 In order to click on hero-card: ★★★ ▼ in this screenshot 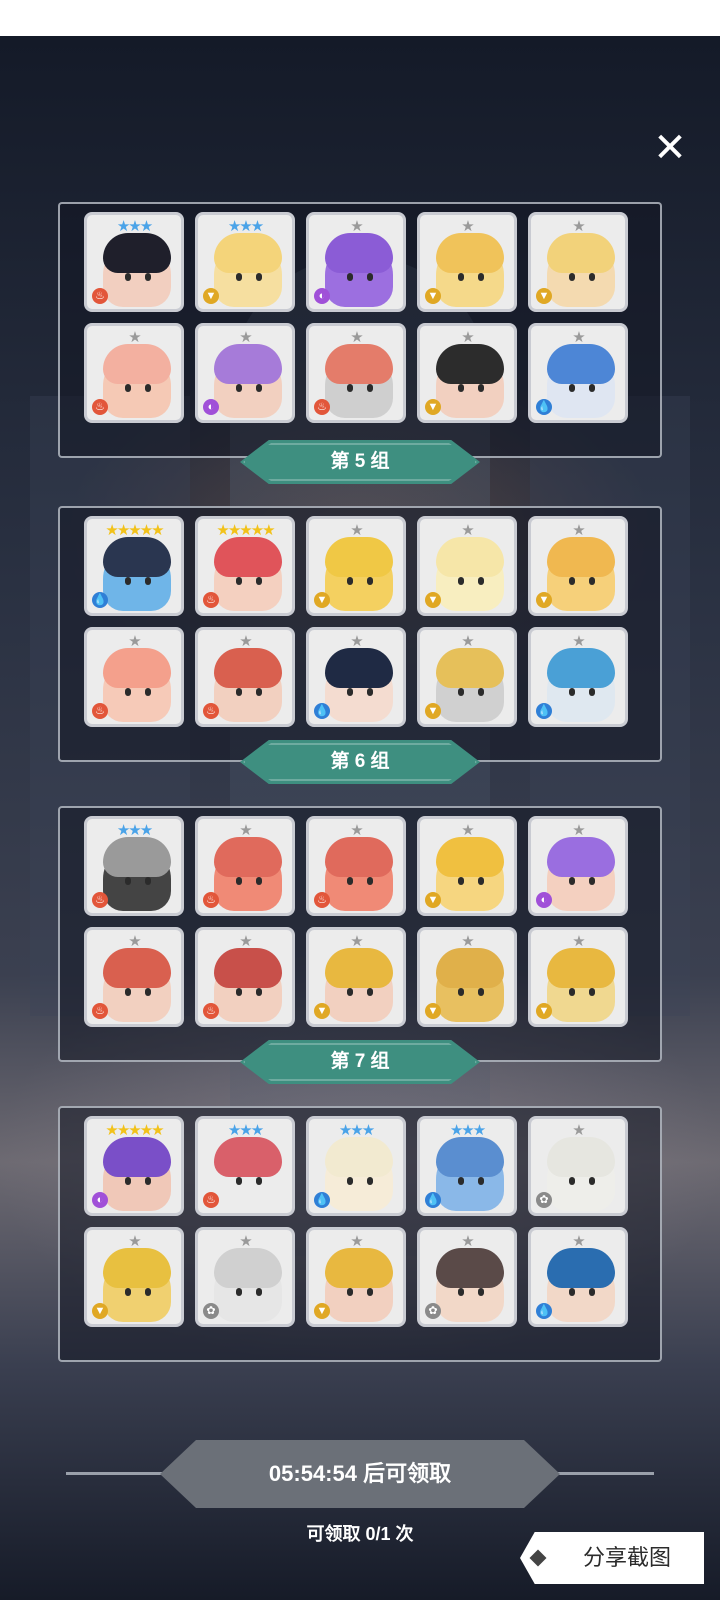, I will do `click(245, 262)`.